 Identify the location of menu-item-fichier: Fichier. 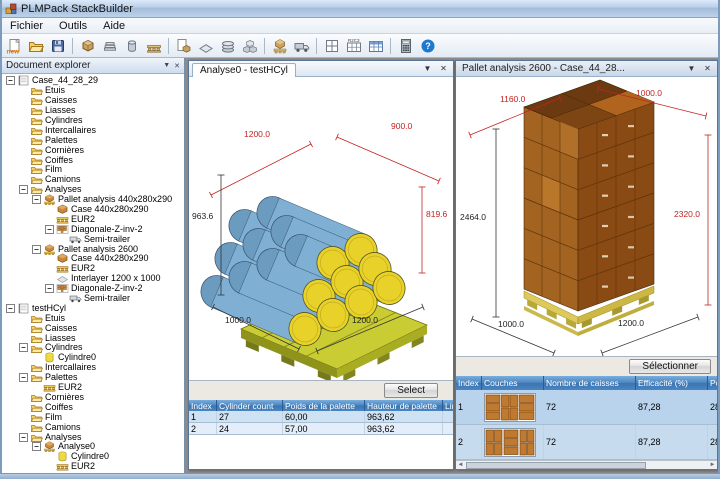
(26, 26).